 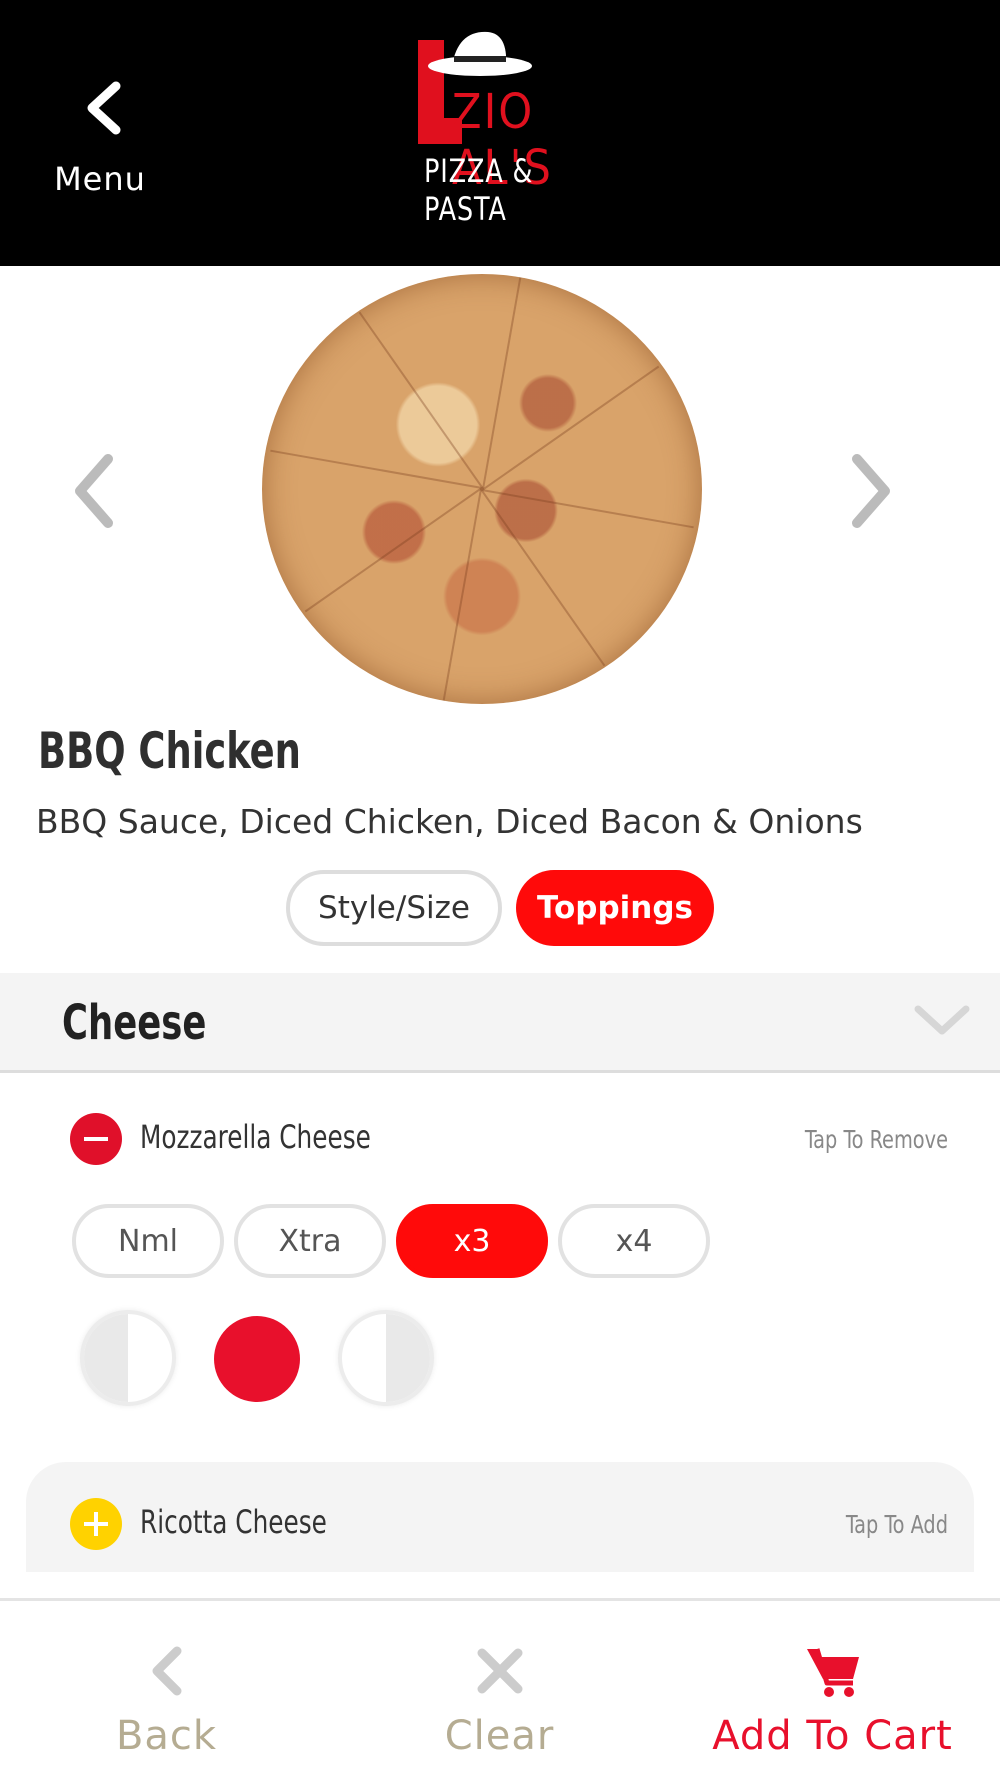 I want to click on quantity-option-nml: Nml, so click(x=148, y=1241).